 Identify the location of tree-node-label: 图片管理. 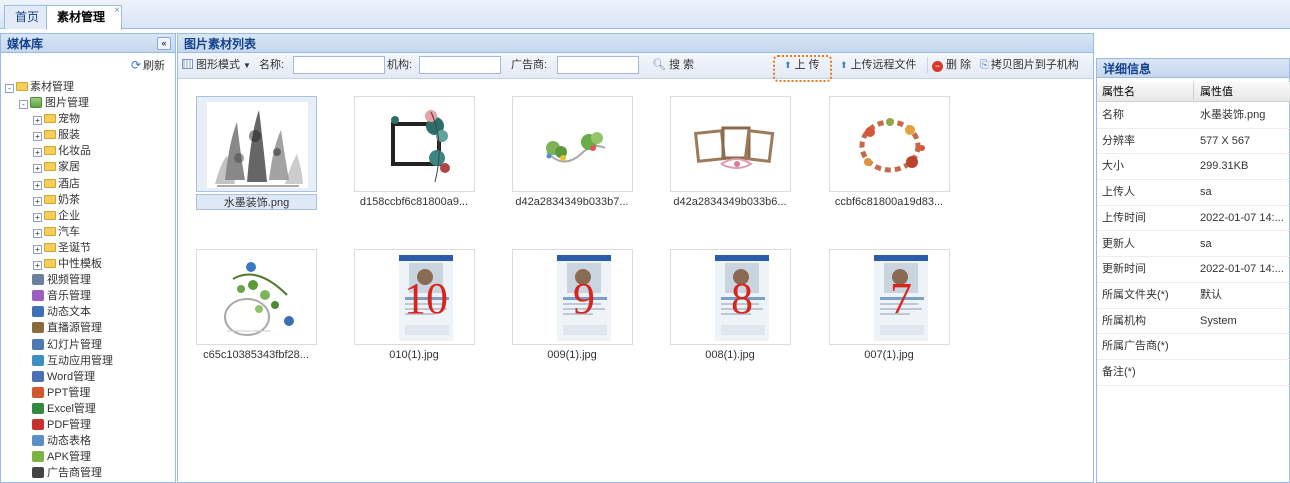
(67, 103).